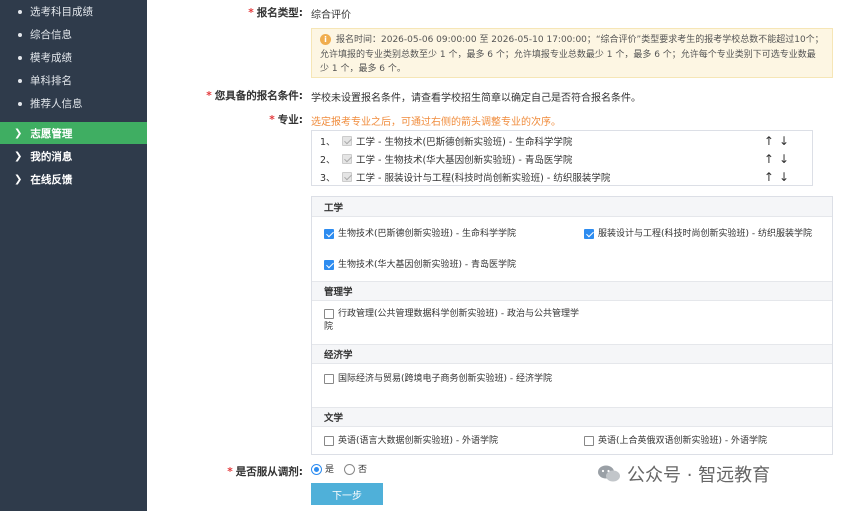 This screenshot has height=511, width=848. What do you see at coordinates (444, 265) in the screenshot?
I see `major-option: 生物技术(华大基因创新实验班) - 青岛医学院` at bounding box center [444, 265].